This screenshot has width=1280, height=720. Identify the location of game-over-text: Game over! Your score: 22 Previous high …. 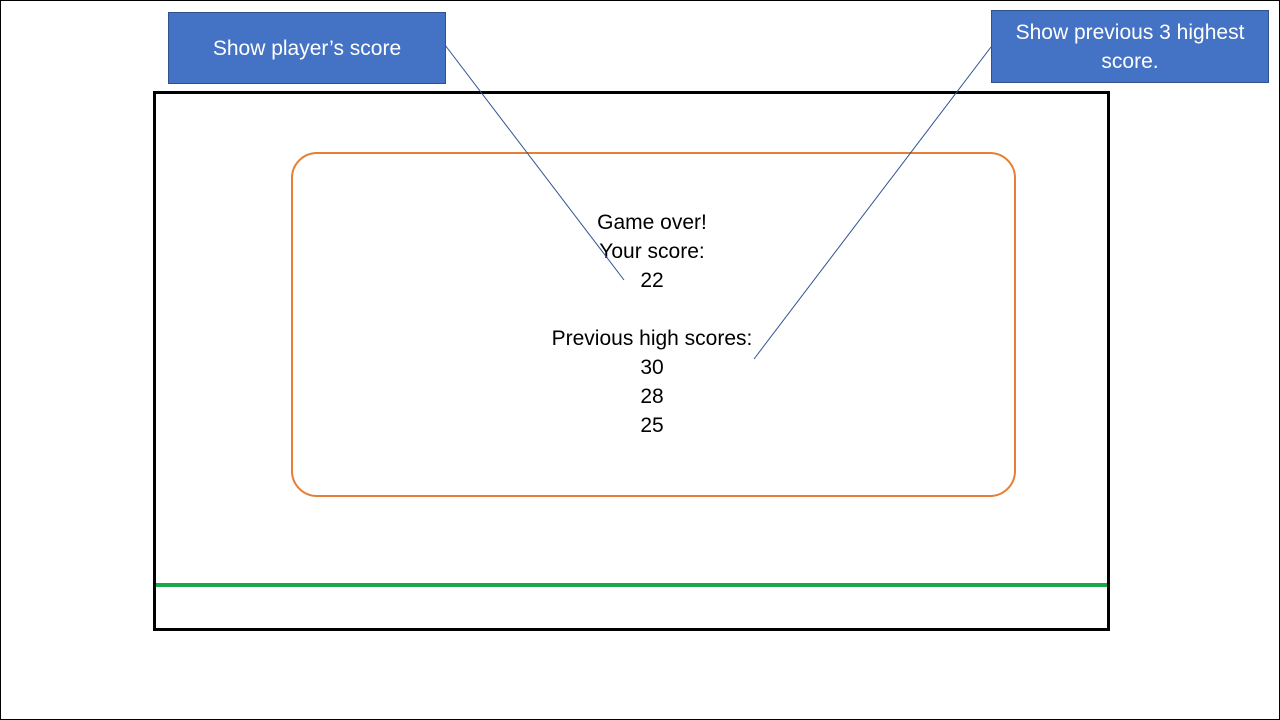
(652, 324).